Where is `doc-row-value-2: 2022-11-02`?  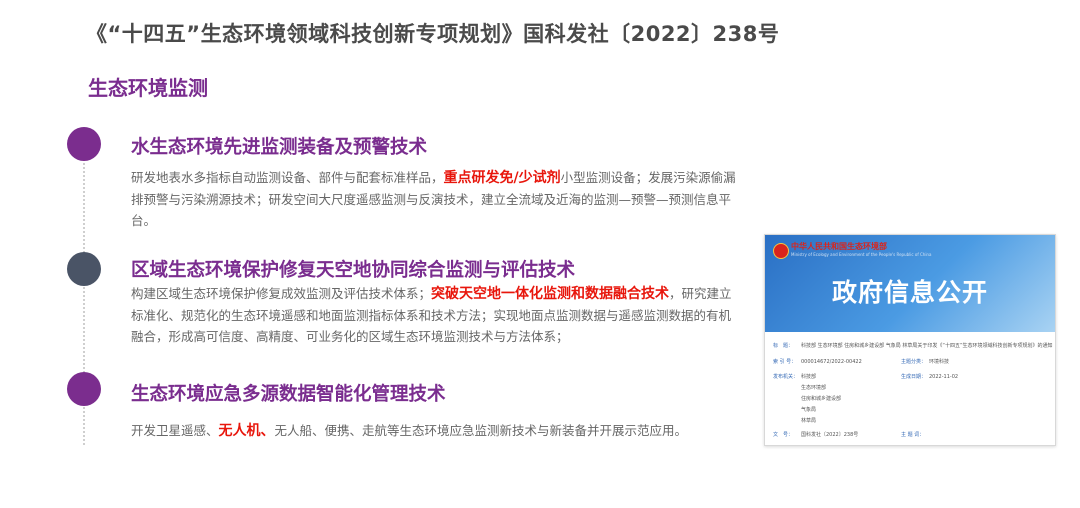 doc-row-value-2: 2022-11-02 is located at coordinates (944, 377).